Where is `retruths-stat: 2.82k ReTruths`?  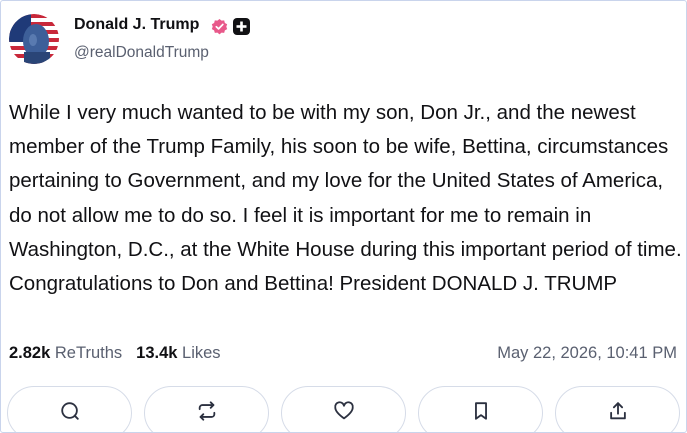
retruths-stat: 2.82k ReTruths is located at coordinates (65, 353).